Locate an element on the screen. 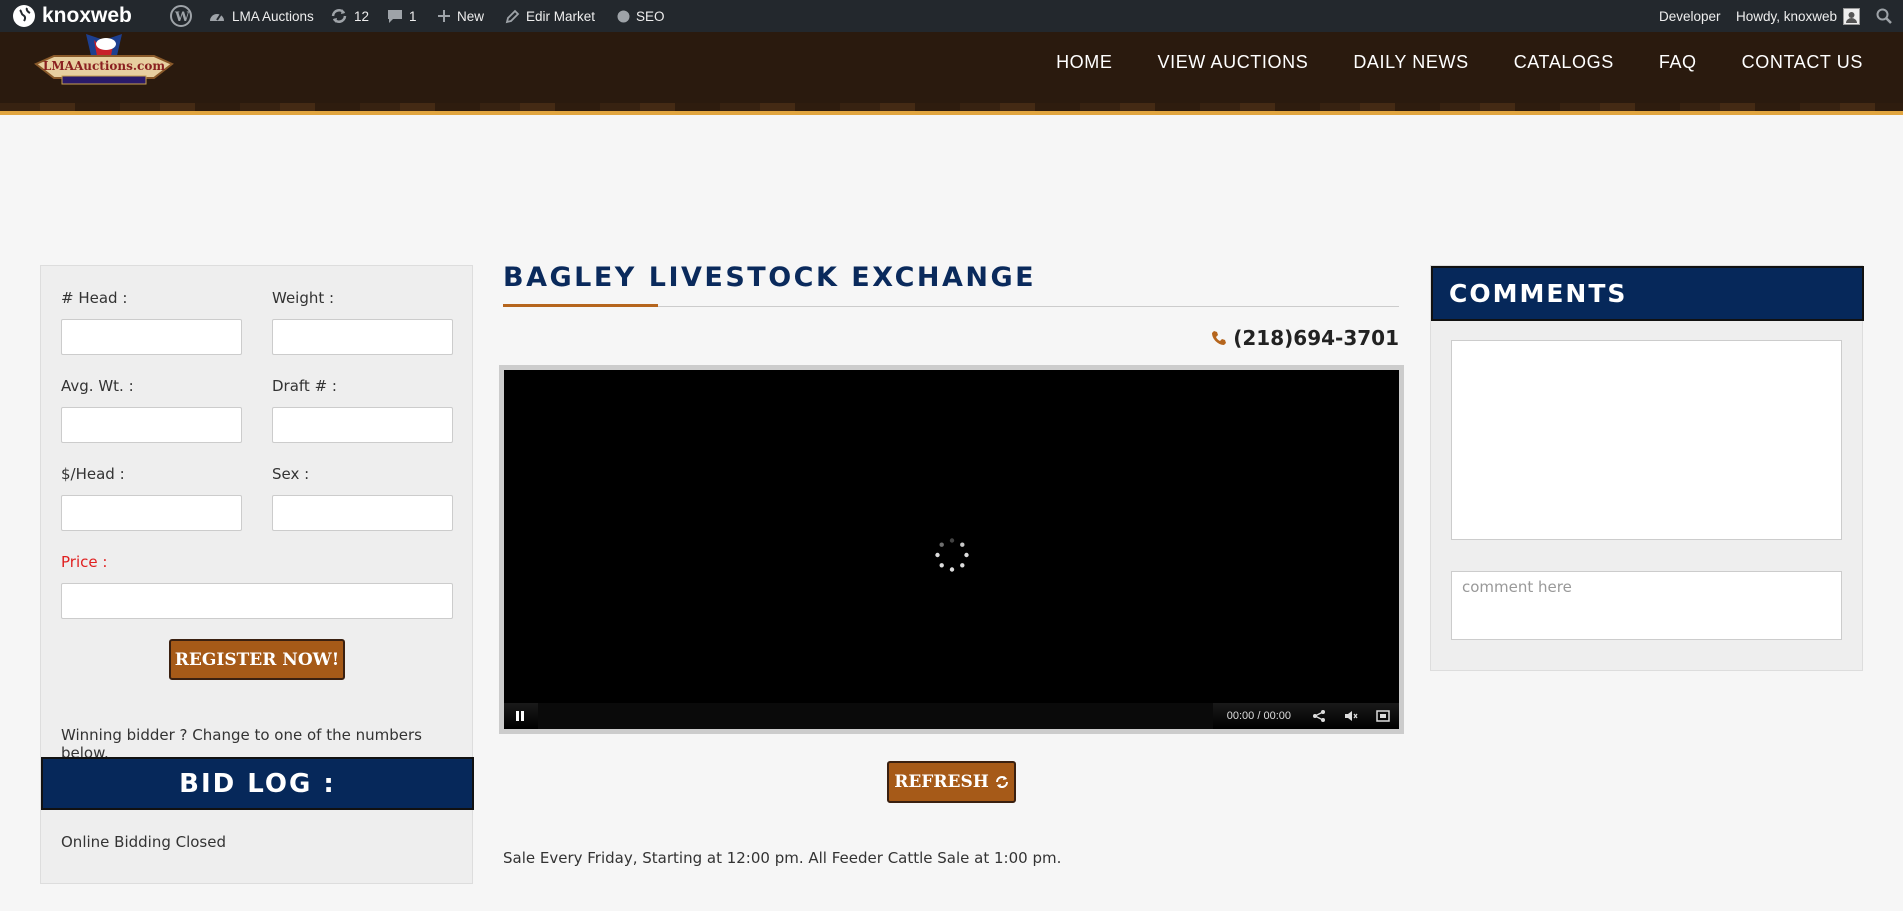 This screenshot has height=911, width=1903. site-menu: LMA Auctions is located at coordinates (261, 16).